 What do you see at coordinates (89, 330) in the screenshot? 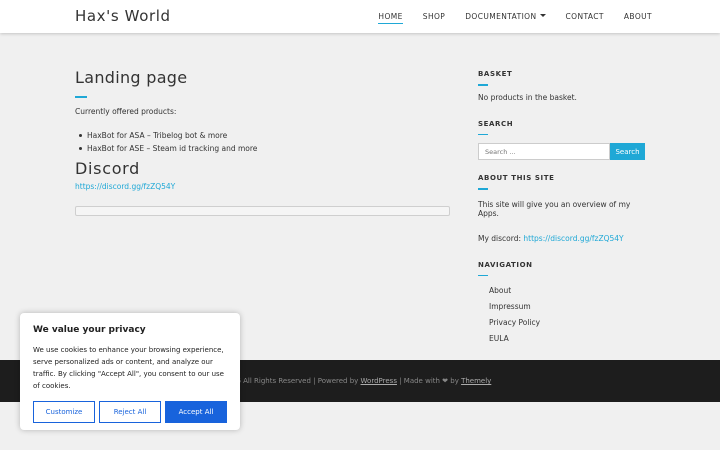
I see `cookie-title: We value your privacy` at bounding box center [89, 330].